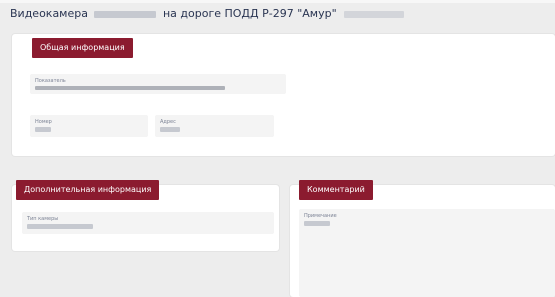 Image resolution: width=555 pixels, height=297 pixels. Describe the element at coordinates (168, 122) in the screenshot. I see `general-field-3-label: Адрес` at that location.